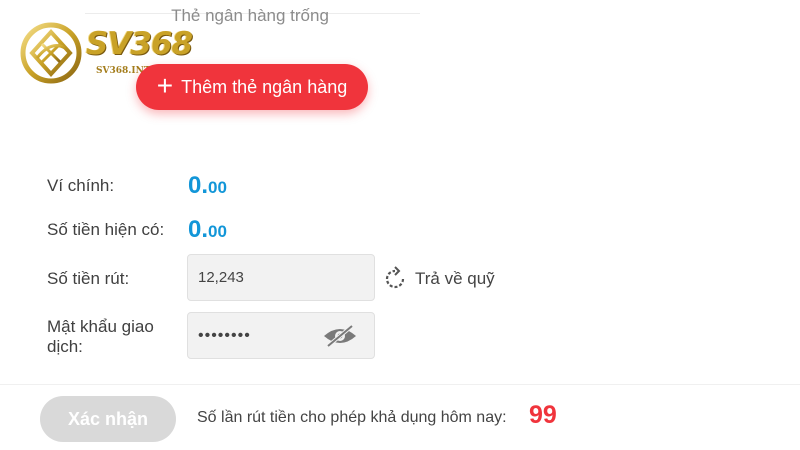 The image size is (800, 450). What do you see at coordinates (400, 384) in the screenshot?
I see `footer-divider` at bounding box center [400, 384].